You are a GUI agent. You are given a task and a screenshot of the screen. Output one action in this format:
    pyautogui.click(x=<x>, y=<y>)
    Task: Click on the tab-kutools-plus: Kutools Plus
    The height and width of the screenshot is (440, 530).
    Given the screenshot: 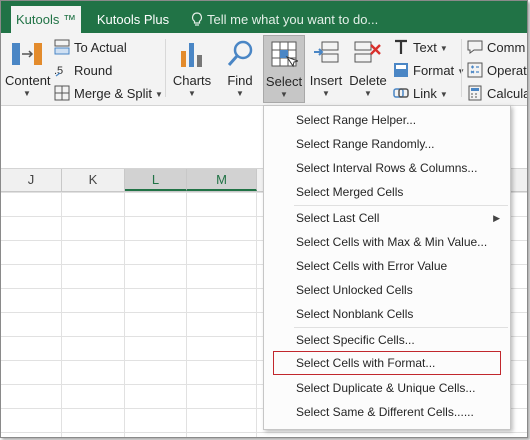 What is the action you would take?
    pyautogui.click(x=133, y=19)
    